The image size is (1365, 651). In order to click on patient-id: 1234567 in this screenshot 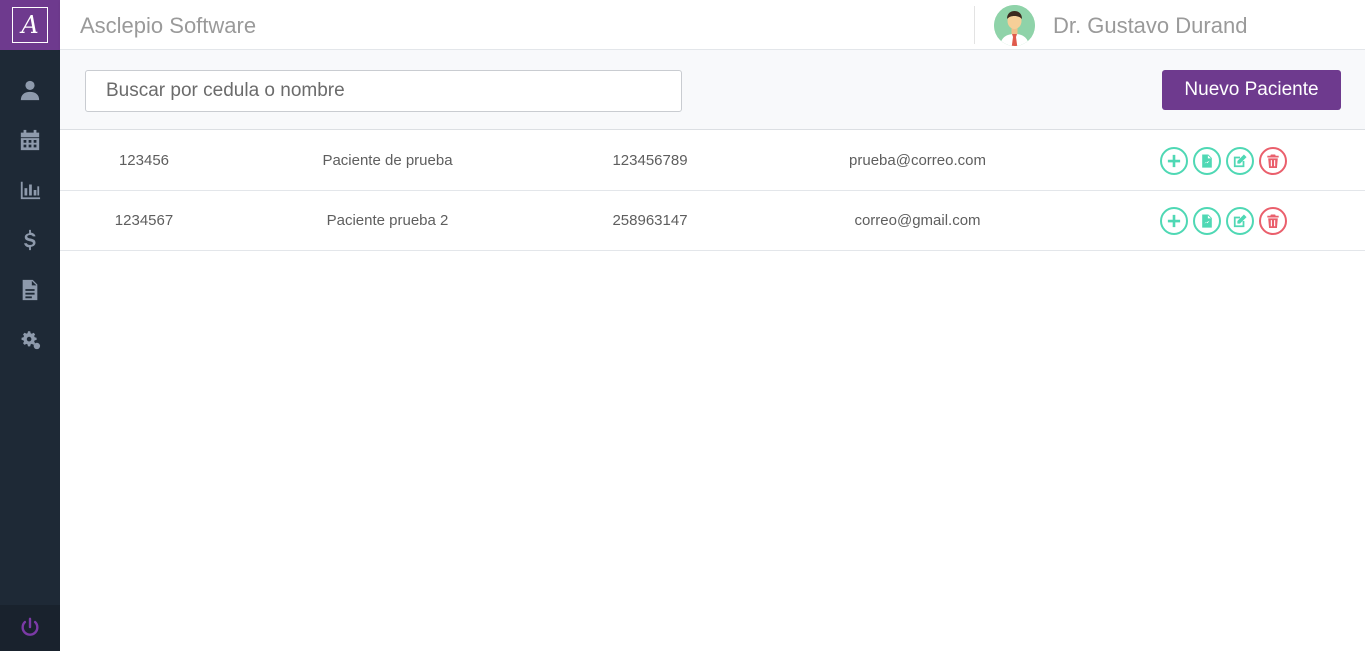, I will do `click(144, 220)`.